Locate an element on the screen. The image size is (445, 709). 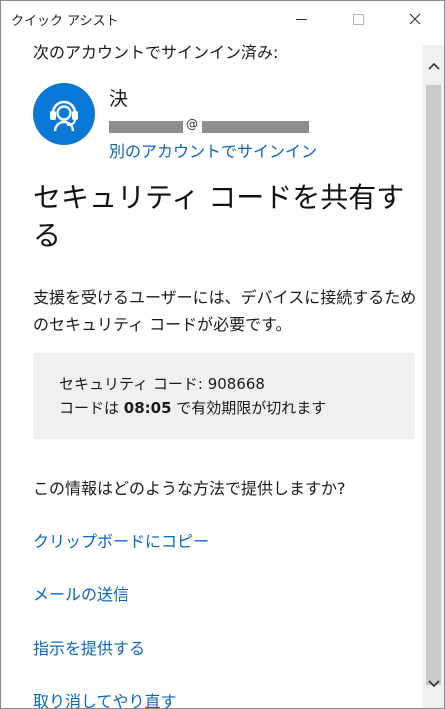
security-code-label: セキュリティ コード: is located at coordinates (133, 384).